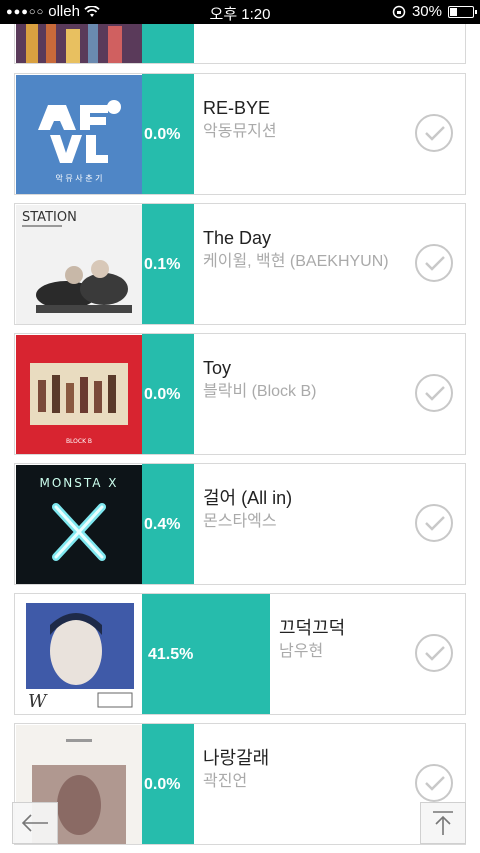 This screenshot has height=853, width=480. What do you see at coordinates (225, 781) in the screenshot?
I see `song-artist: 곽진언` at bounding box center [225, 781].